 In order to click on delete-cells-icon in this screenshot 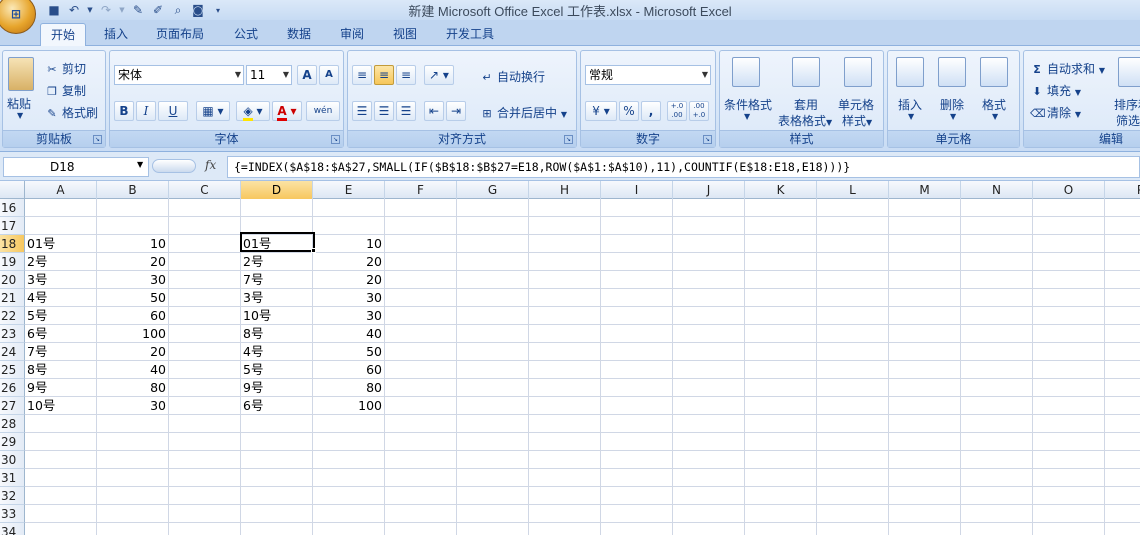, I will do `click(952, 72)`.